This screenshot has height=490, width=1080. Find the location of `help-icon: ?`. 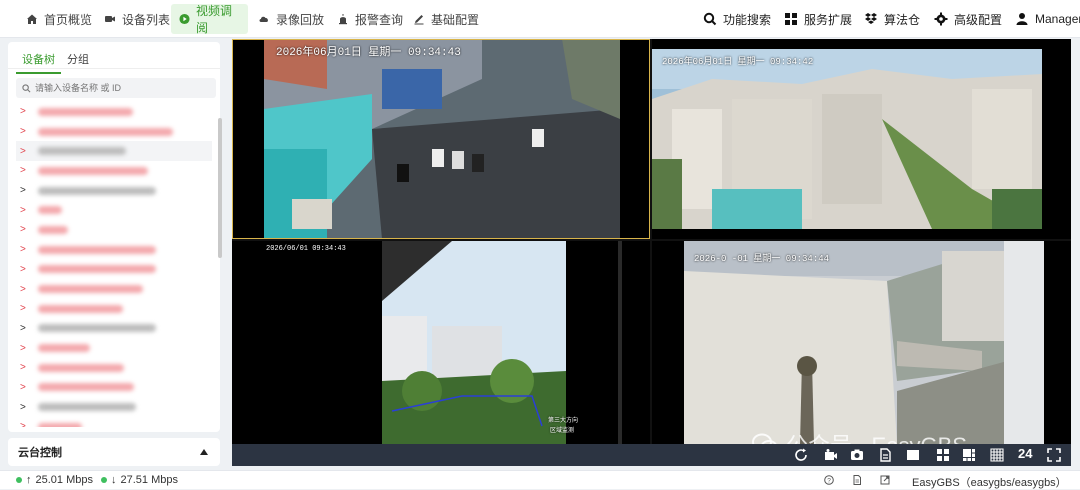

help-icon: ? is located at coordinates (829, 480).